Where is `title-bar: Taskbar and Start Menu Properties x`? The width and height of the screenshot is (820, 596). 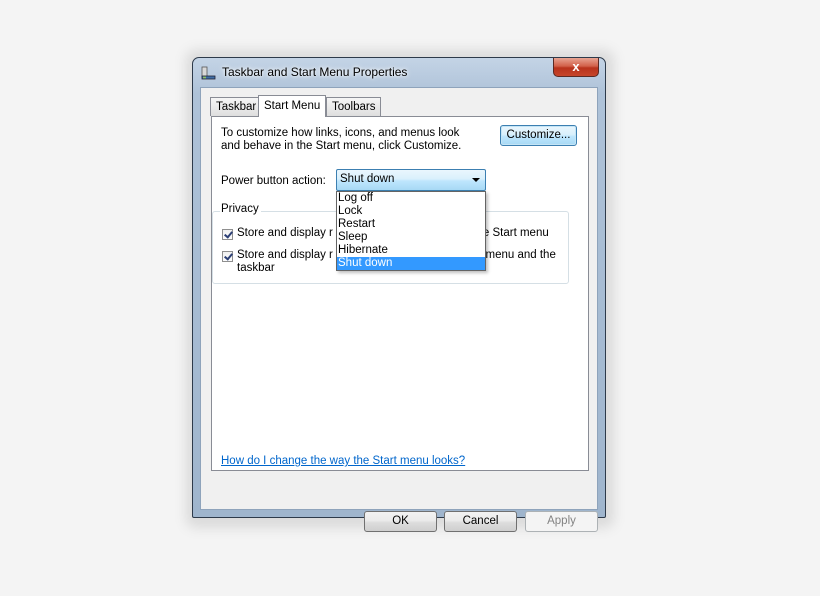 title-bar: Taskbar and Start Menu Properties x is located at coordinates (399, 72).